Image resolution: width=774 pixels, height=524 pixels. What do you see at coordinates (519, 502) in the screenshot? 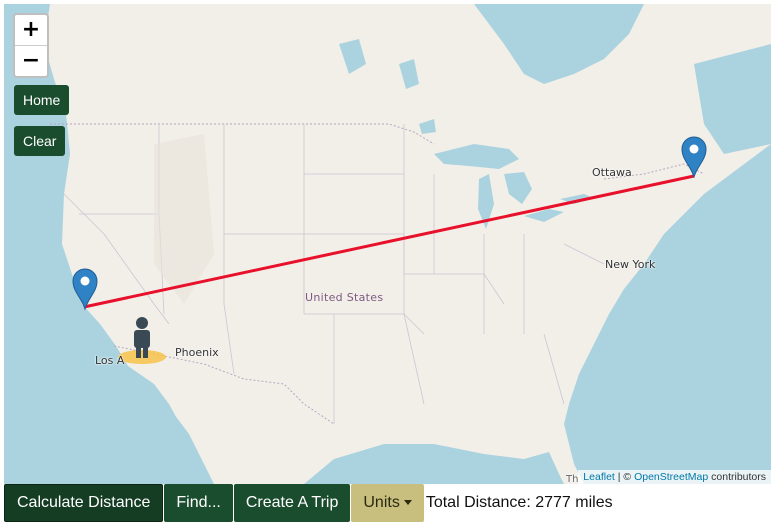
I see `total-distance: Total Distance: 2777 miles` at bounding box center [519, 502].